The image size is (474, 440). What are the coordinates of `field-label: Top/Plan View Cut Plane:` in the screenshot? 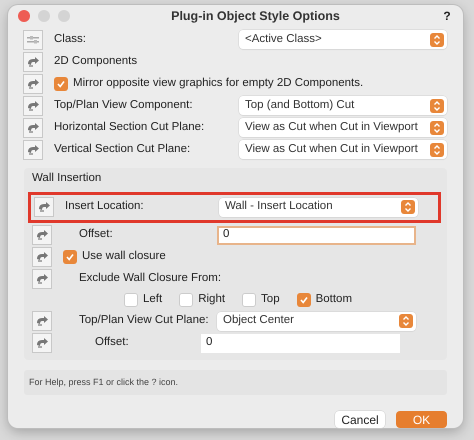 It's located at (144, 320).